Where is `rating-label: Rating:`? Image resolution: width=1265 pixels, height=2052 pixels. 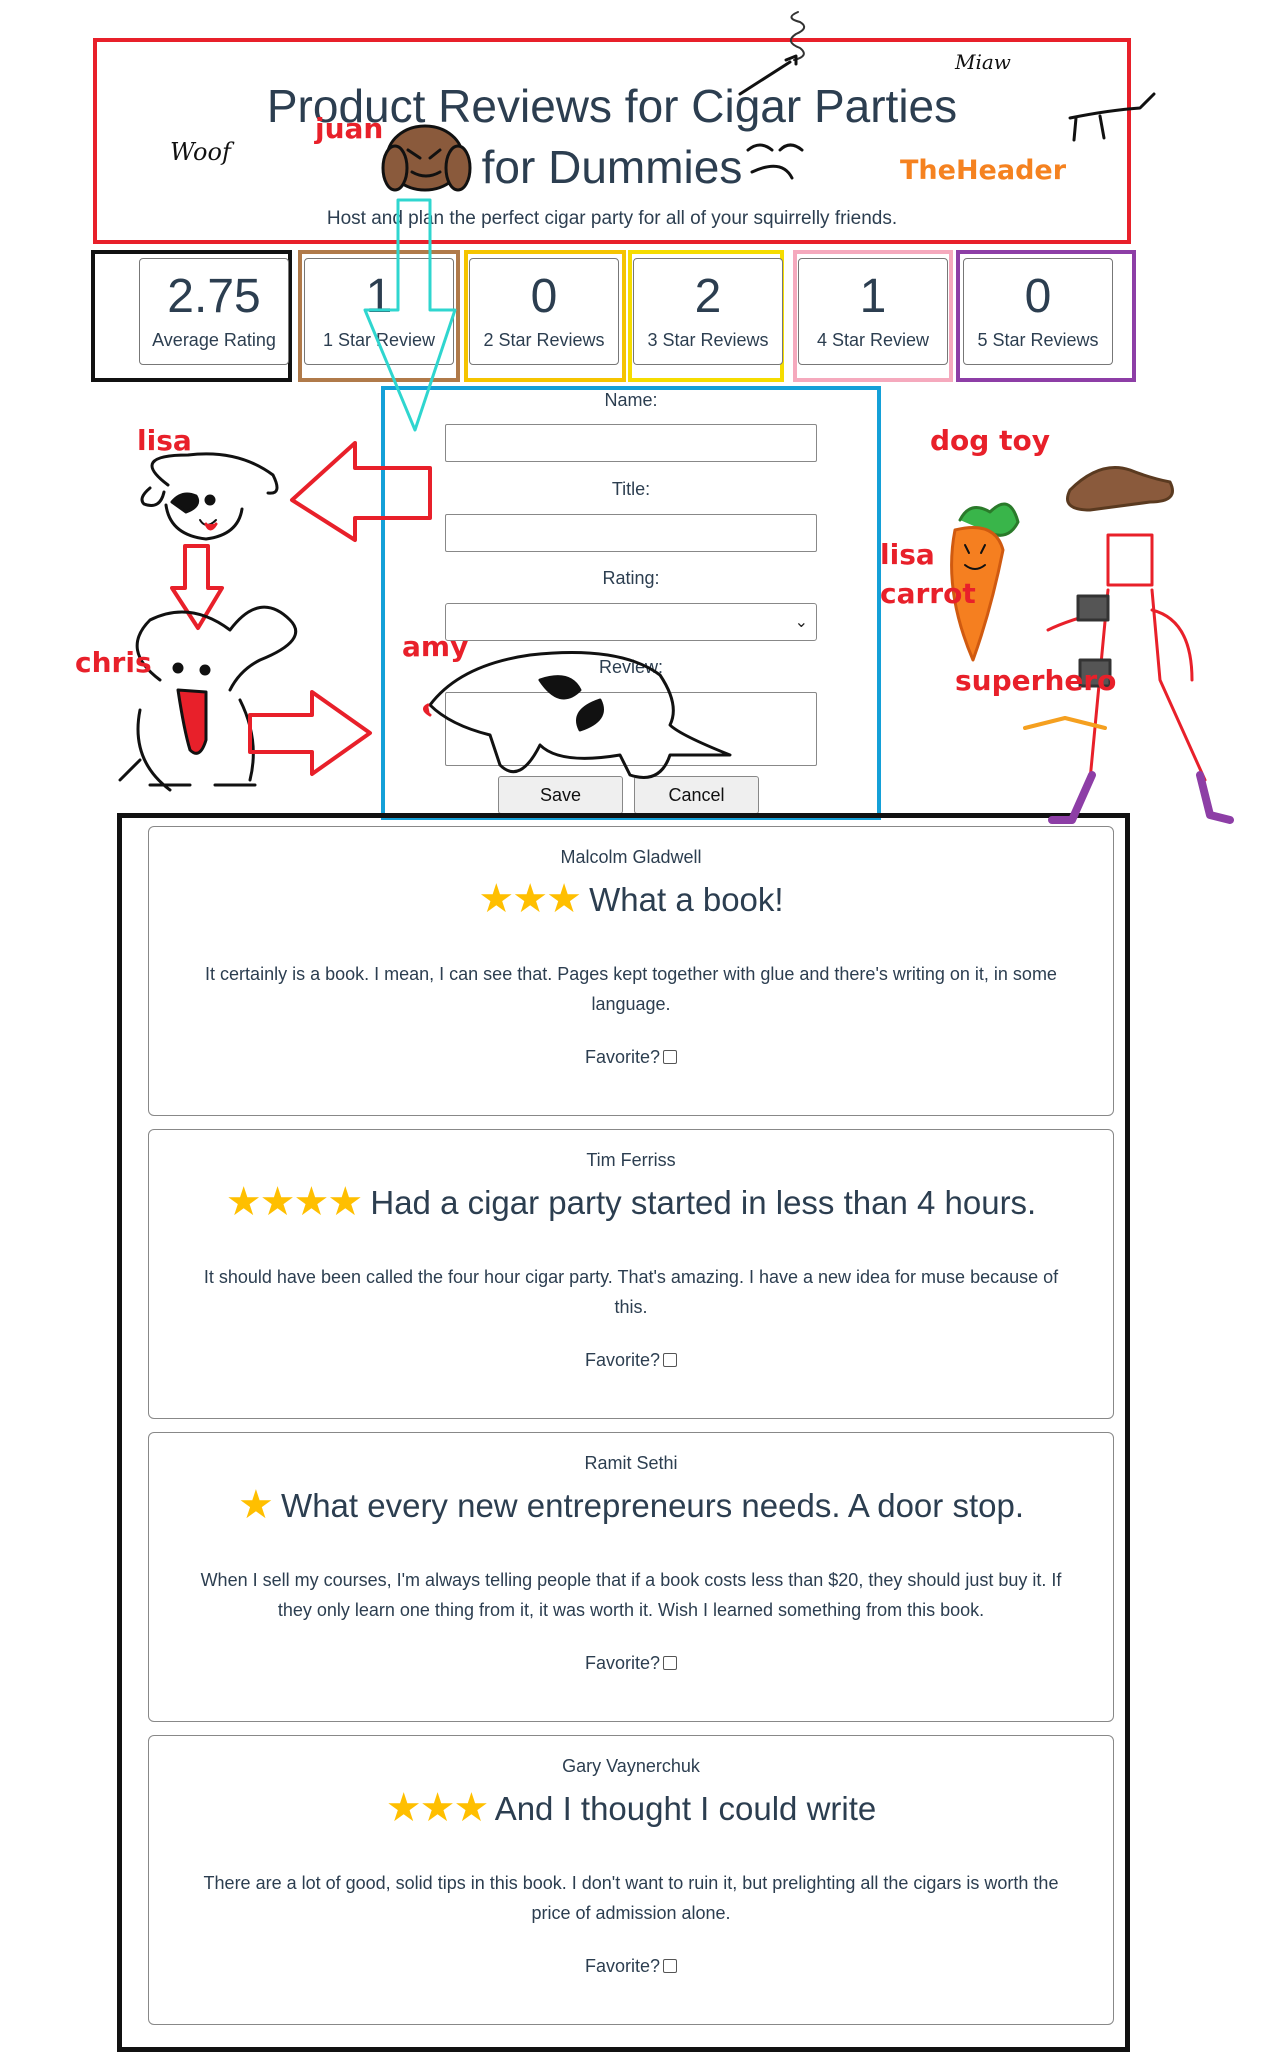
rating-label: Rating: is located at coordinates (631, 578).